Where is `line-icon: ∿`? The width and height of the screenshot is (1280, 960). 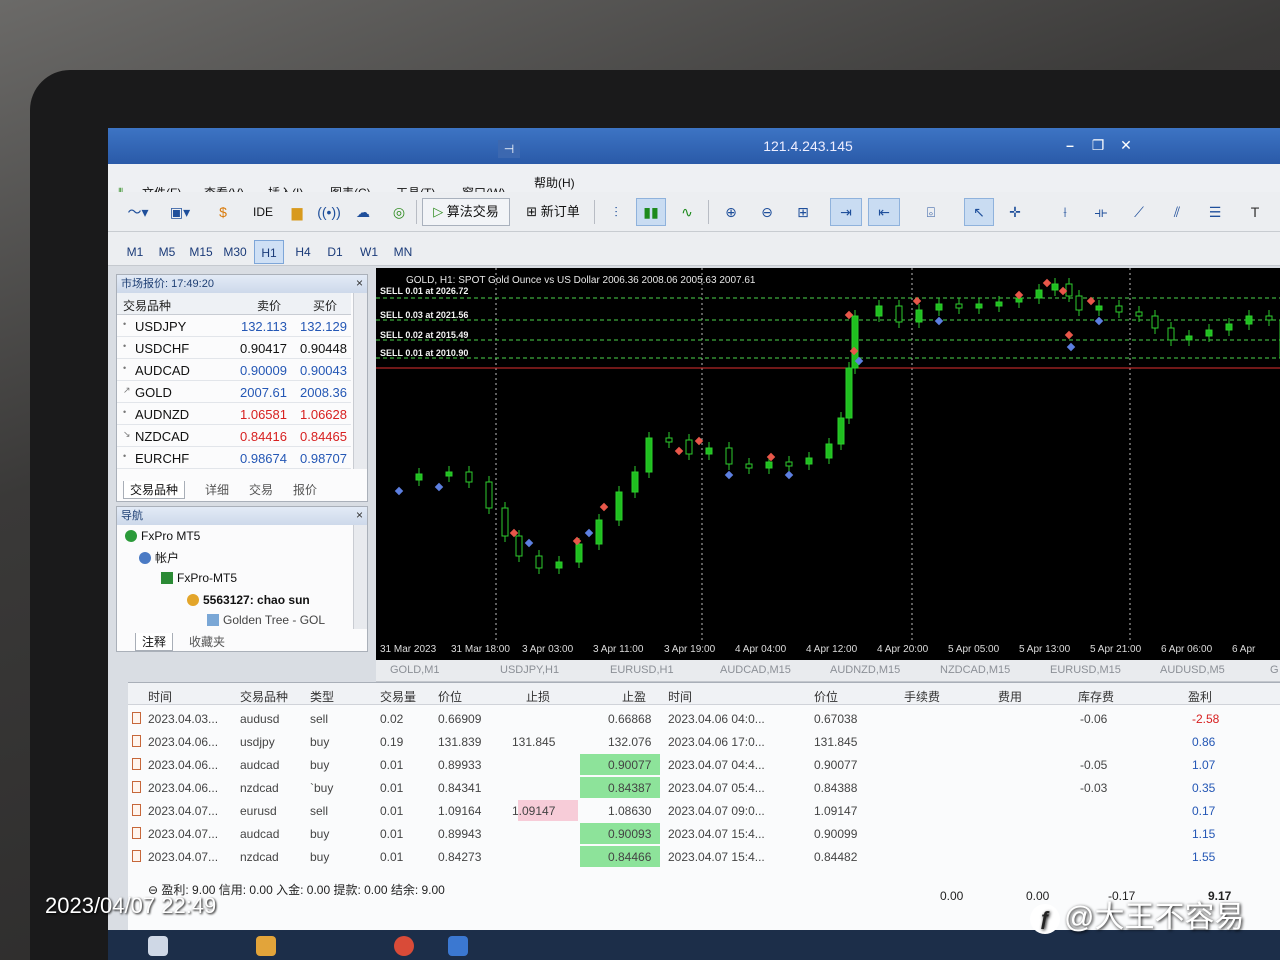 line-icon: ∿ is located at coordinates (687, 212).